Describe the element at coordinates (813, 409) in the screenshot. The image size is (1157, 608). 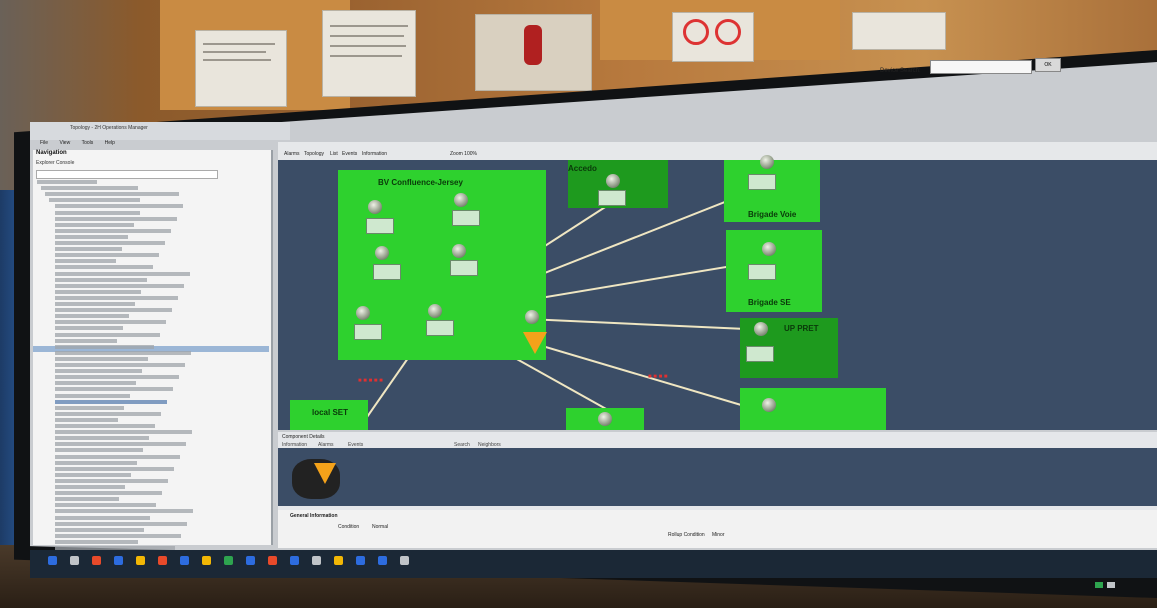
I see `group-unlabeled` at that location.